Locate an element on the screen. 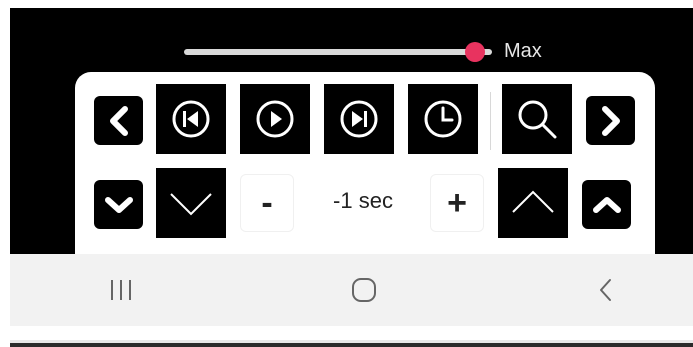 Image resolution: width=693 pixels, height=347 pixels. recents-icon is located at coordinates (121, 290).